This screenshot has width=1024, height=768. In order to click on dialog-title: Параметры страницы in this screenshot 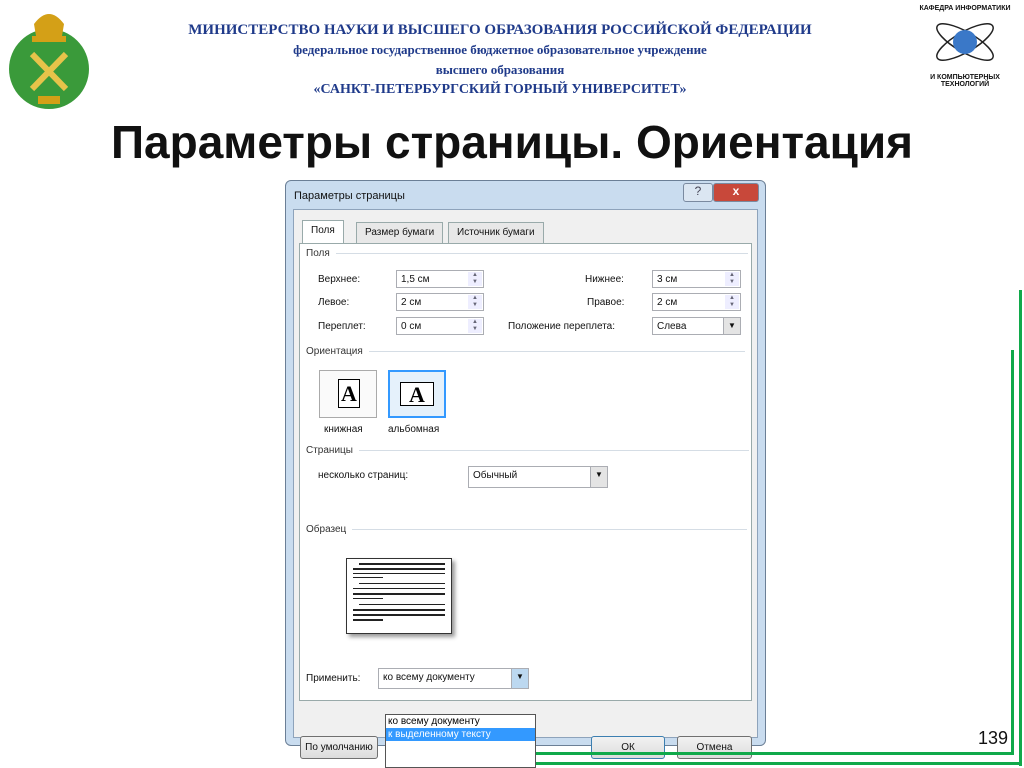, I will do `click(349, 196)`.